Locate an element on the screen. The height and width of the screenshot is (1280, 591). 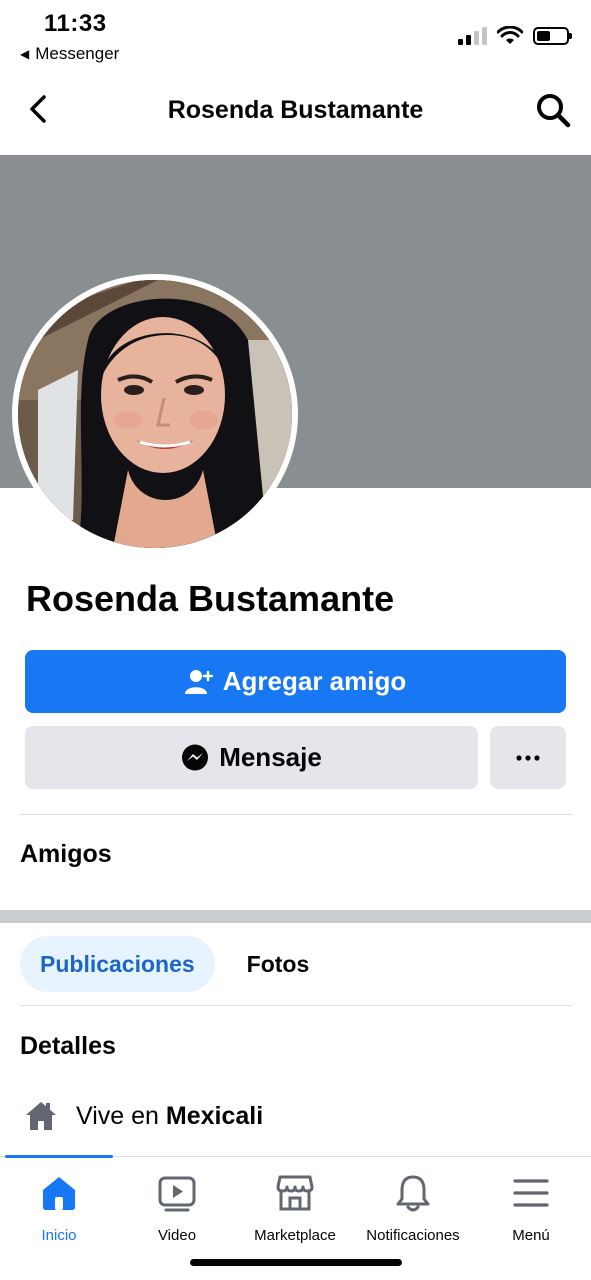
back-triangle-icon: ◀ is located at coordinates (25, 54).